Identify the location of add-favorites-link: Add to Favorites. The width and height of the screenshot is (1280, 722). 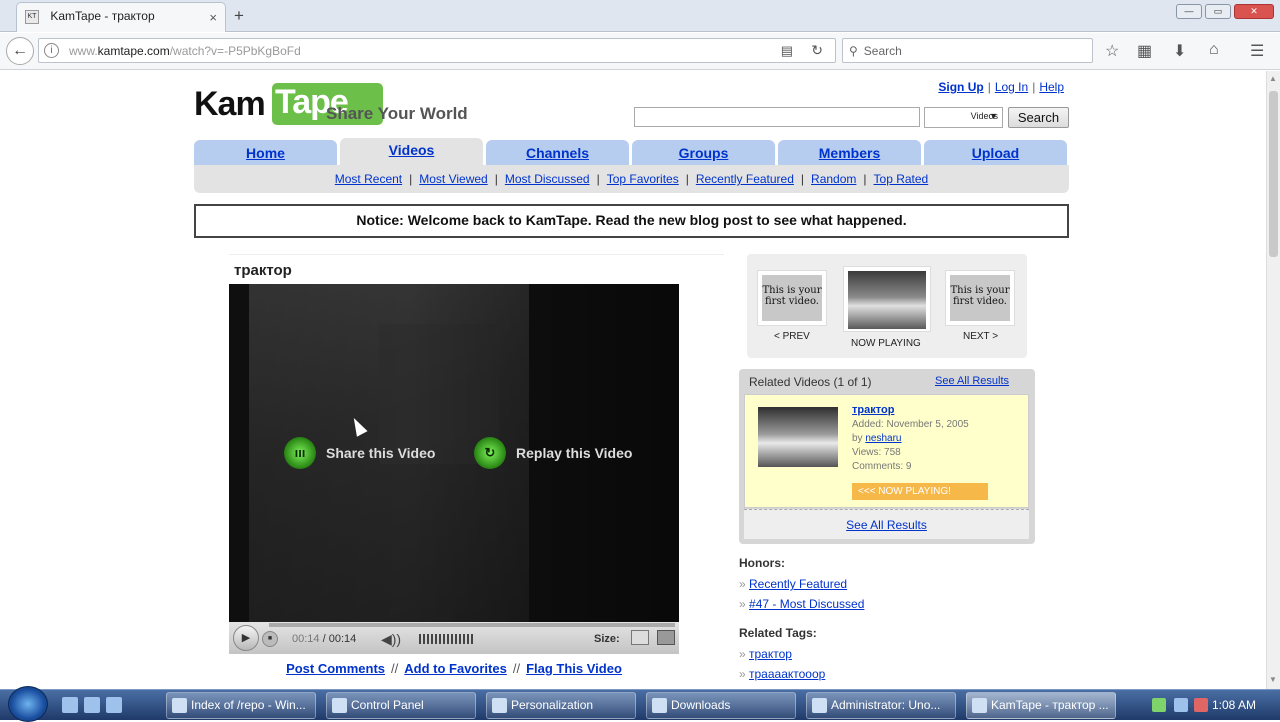
(455, 668).